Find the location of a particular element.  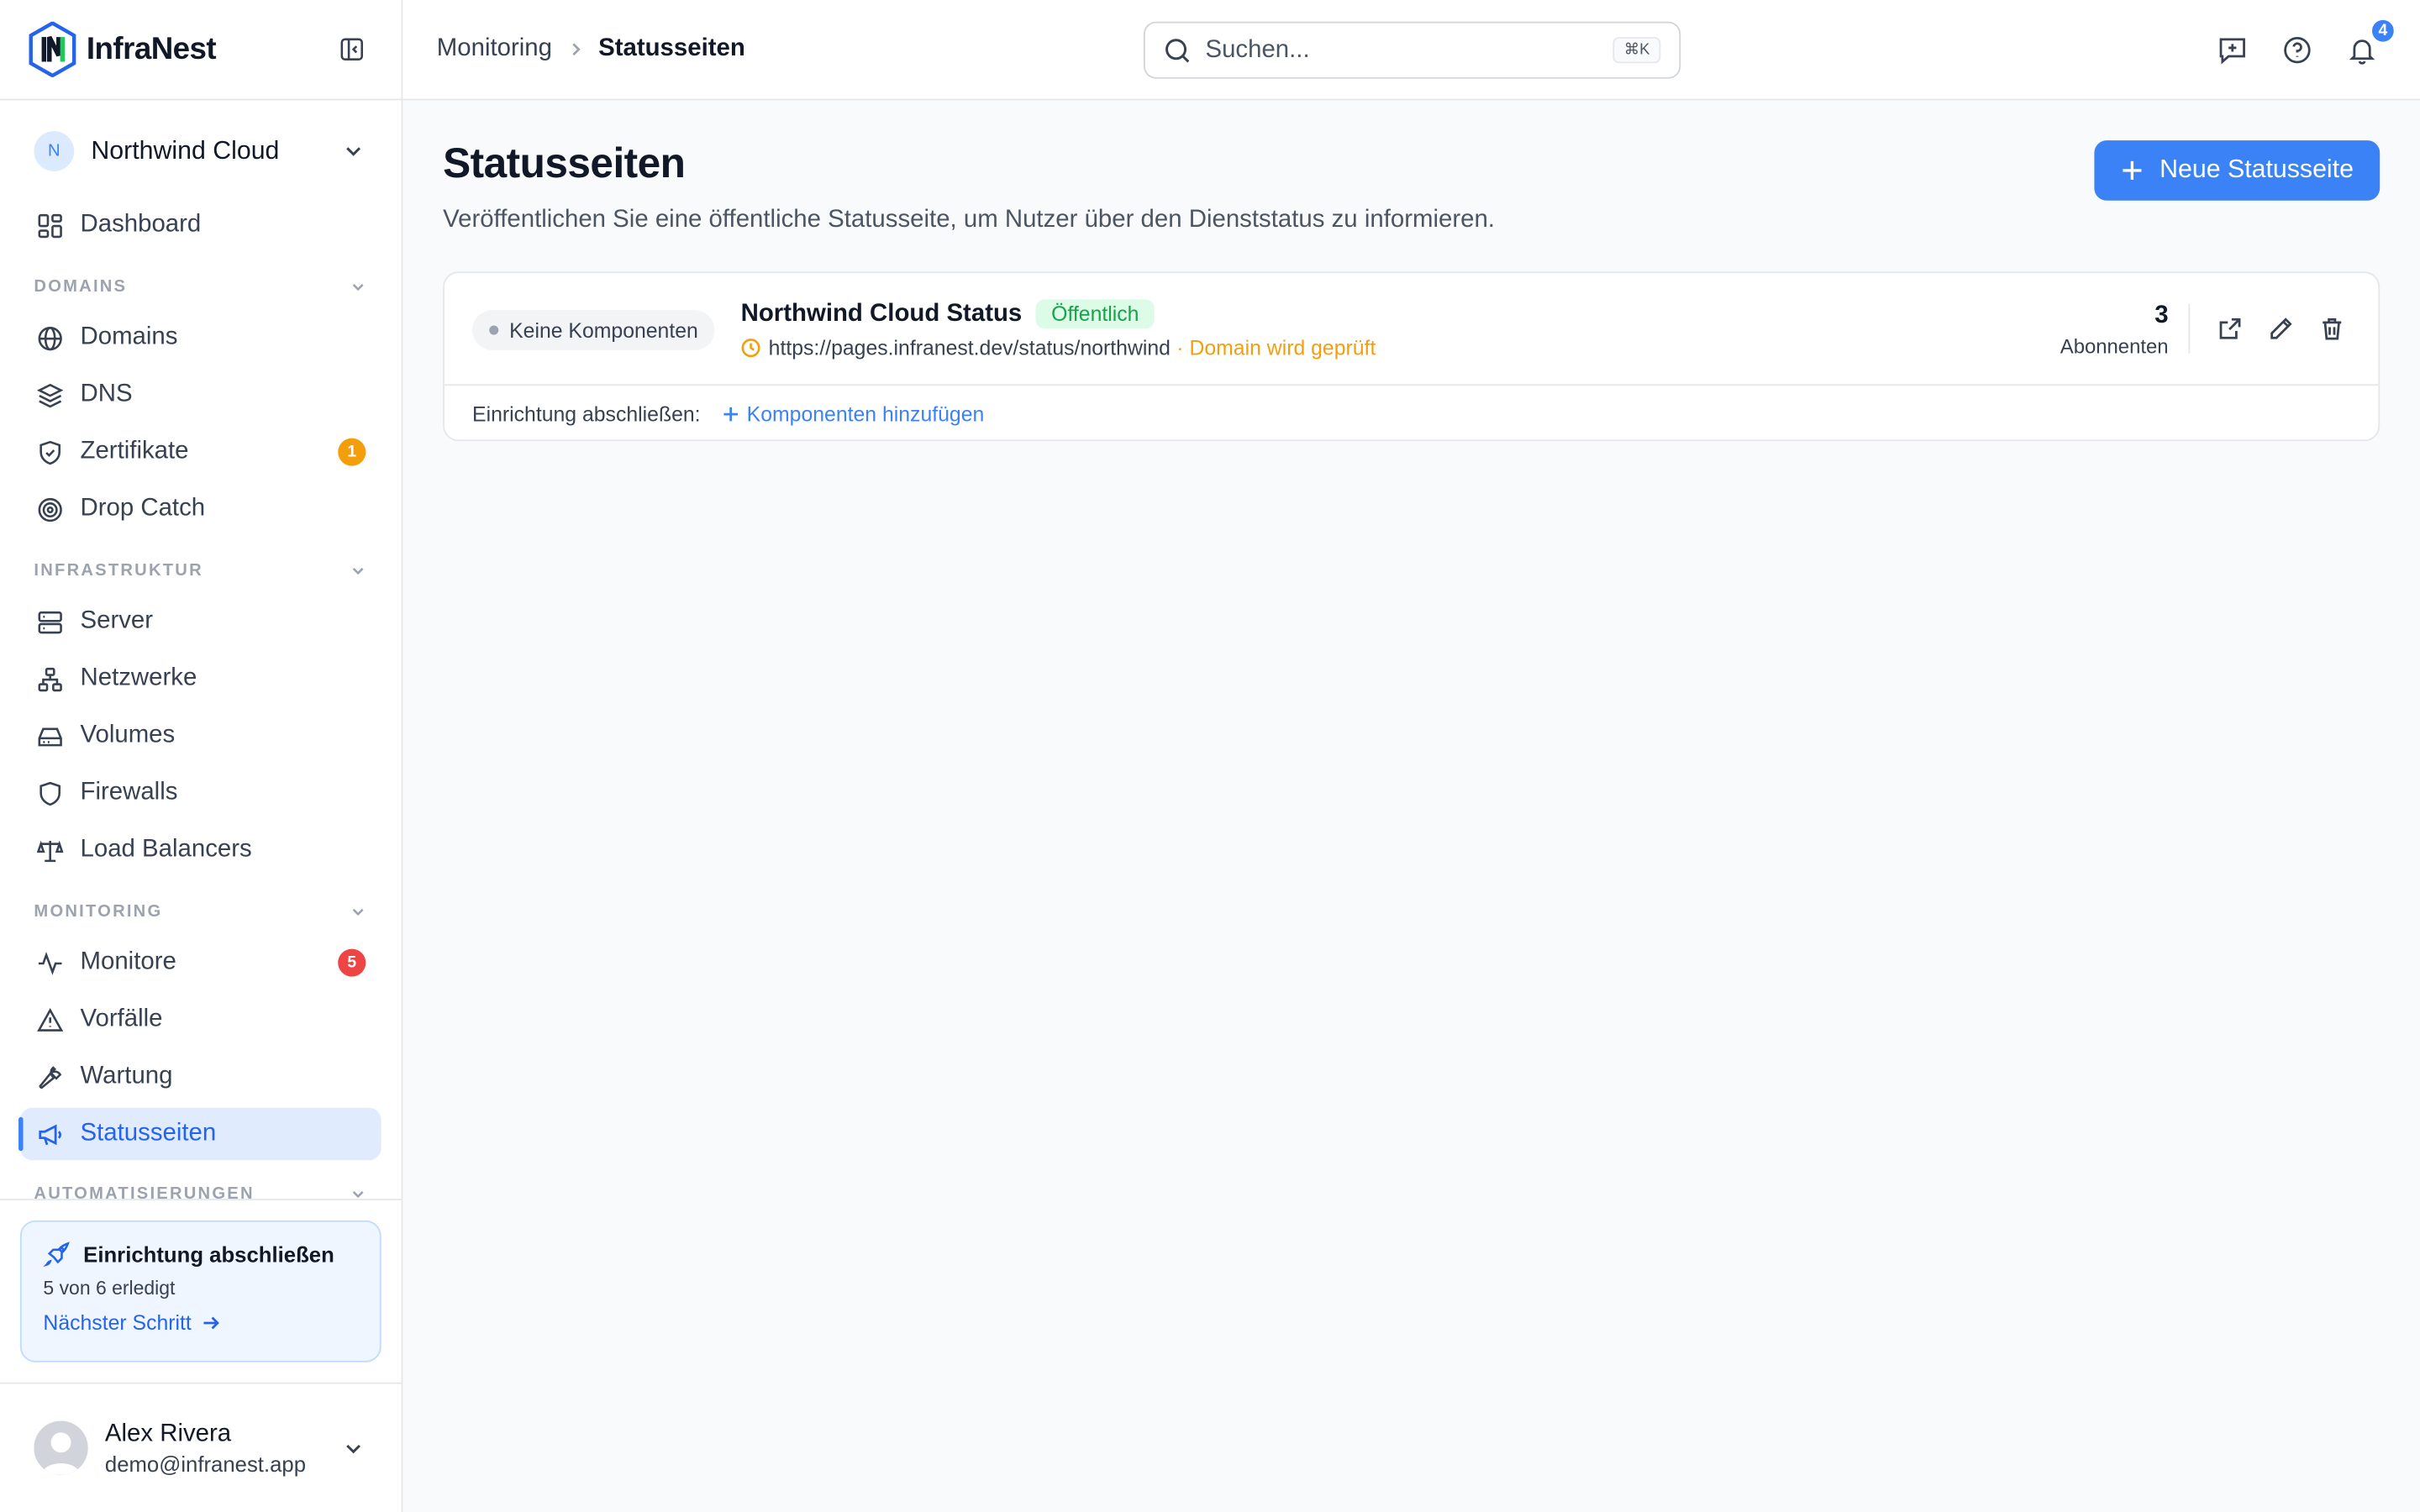

hard-drive-icon is located at coordinates (50, 736).